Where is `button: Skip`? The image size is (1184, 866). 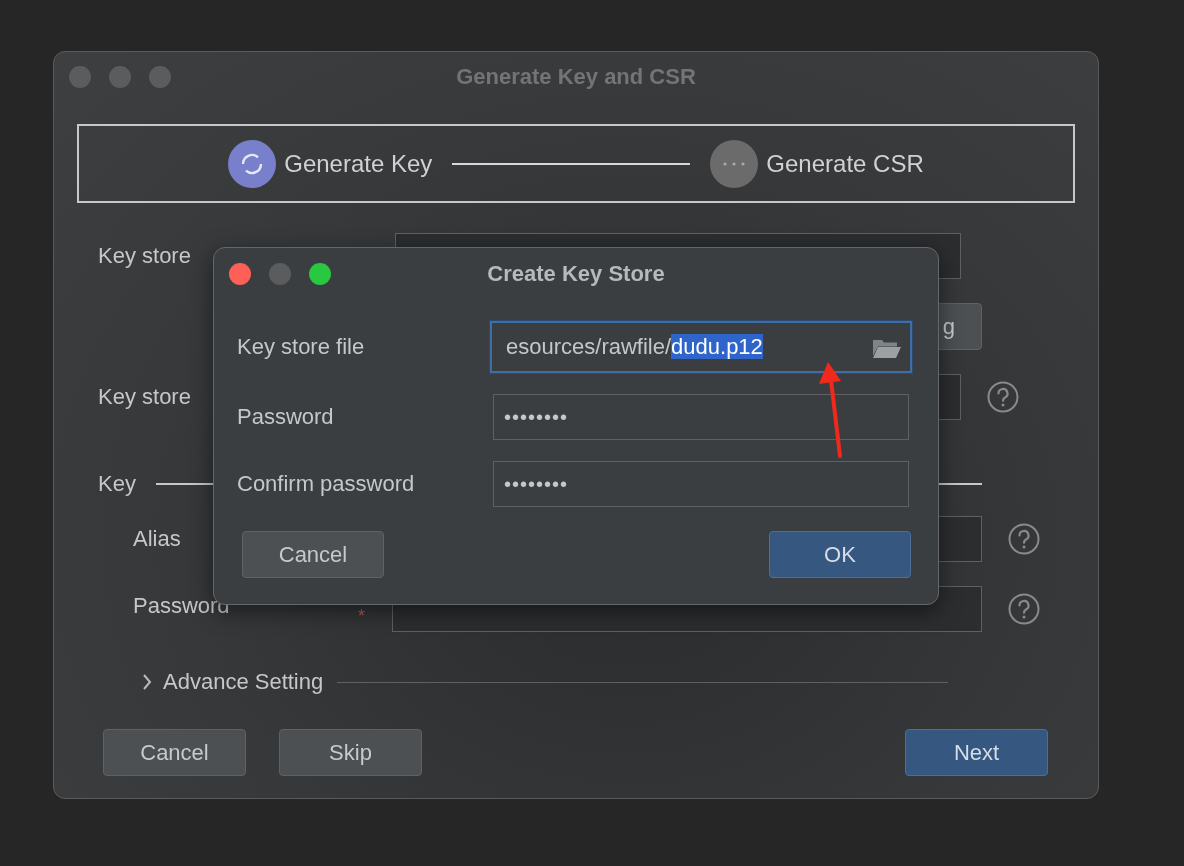
button: Skip is located at coordinates (350, 752).